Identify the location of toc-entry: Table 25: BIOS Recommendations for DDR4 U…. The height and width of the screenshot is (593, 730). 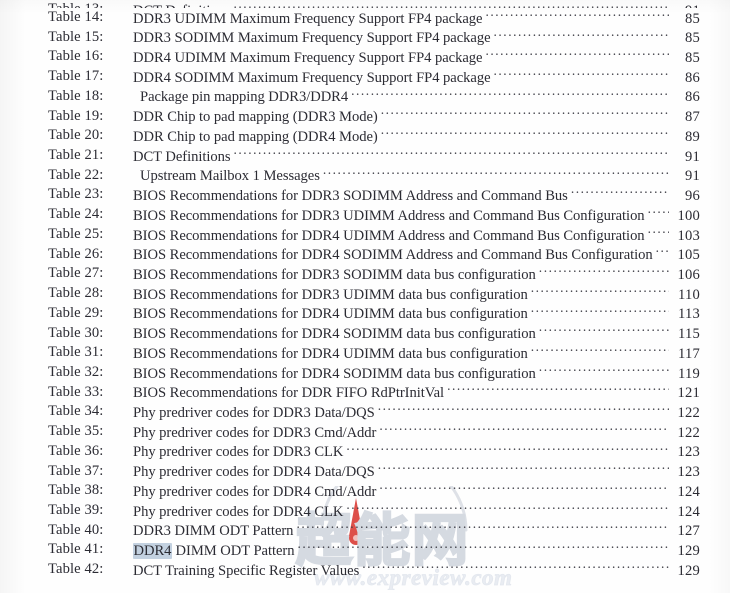
(365, 235).